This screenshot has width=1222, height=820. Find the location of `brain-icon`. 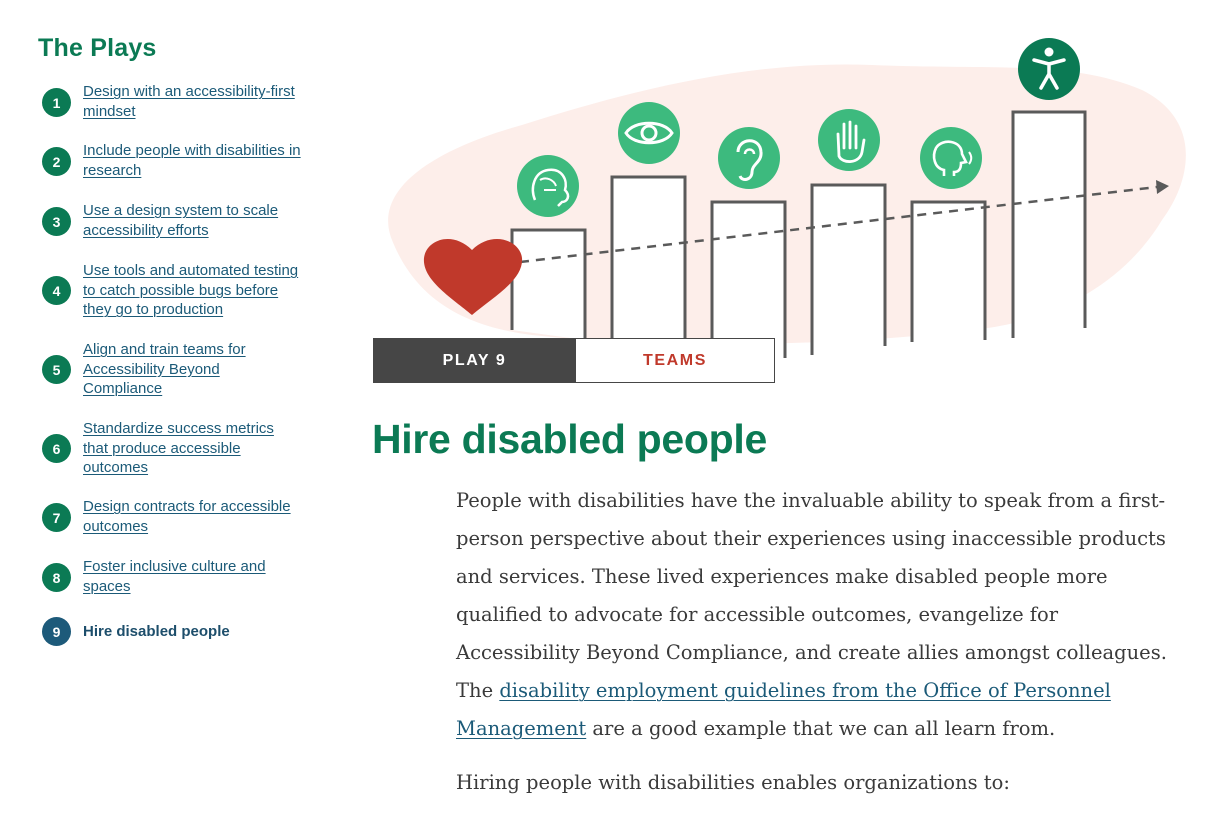

brain-icon is located at coordinates (548, 186).